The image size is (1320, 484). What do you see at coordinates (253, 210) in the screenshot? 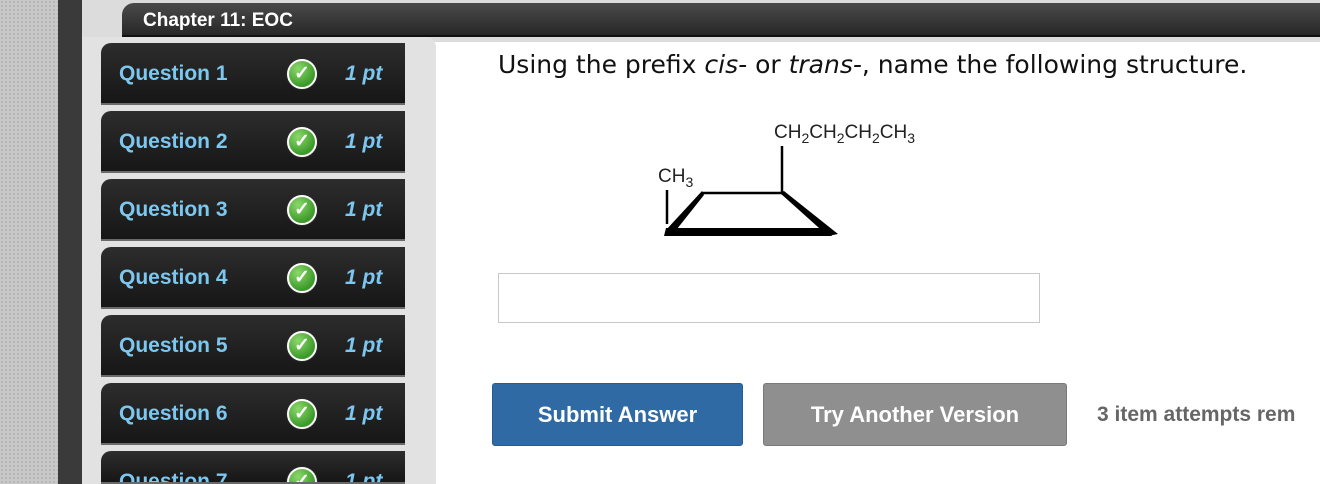
I see `question-item-3: Question 3 ✓ 1 pt` at bounding box center [253, 210].